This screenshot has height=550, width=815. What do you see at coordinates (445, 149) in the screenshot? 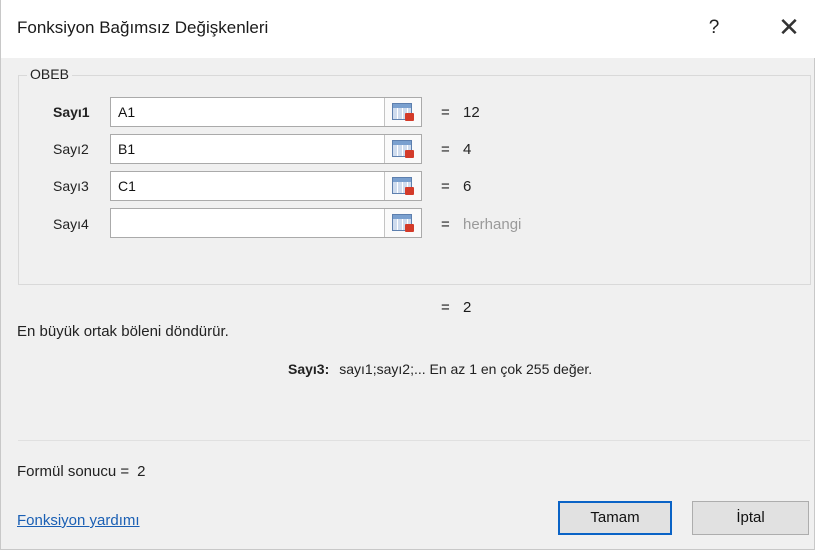
I see `arg-equals-2: =` at bounding box center [445, 149].